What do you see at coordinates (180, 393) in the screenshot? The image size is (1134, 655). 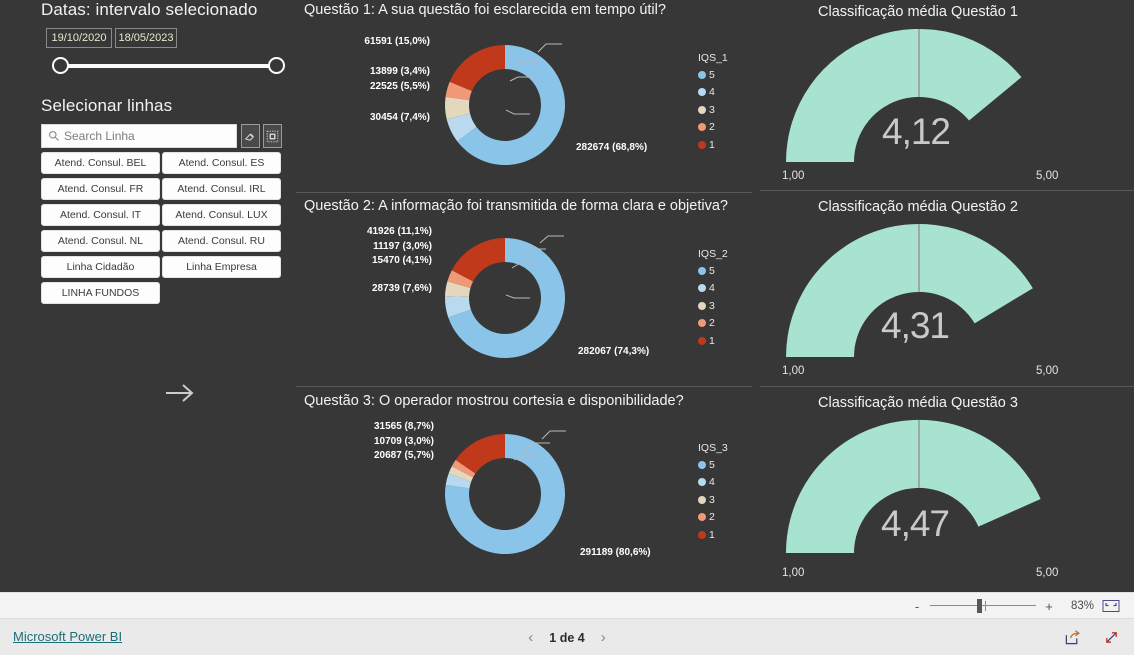 I see `arrow-right-icon` at bounding box center [180, 393].